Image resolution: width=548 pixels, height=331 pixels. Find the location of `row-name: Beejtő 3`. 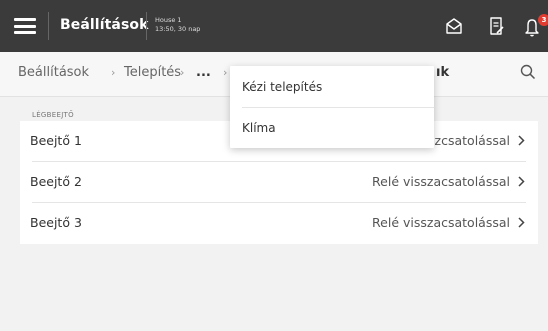

row-name: Beejtő 3 is located at coordinates (56, 222).